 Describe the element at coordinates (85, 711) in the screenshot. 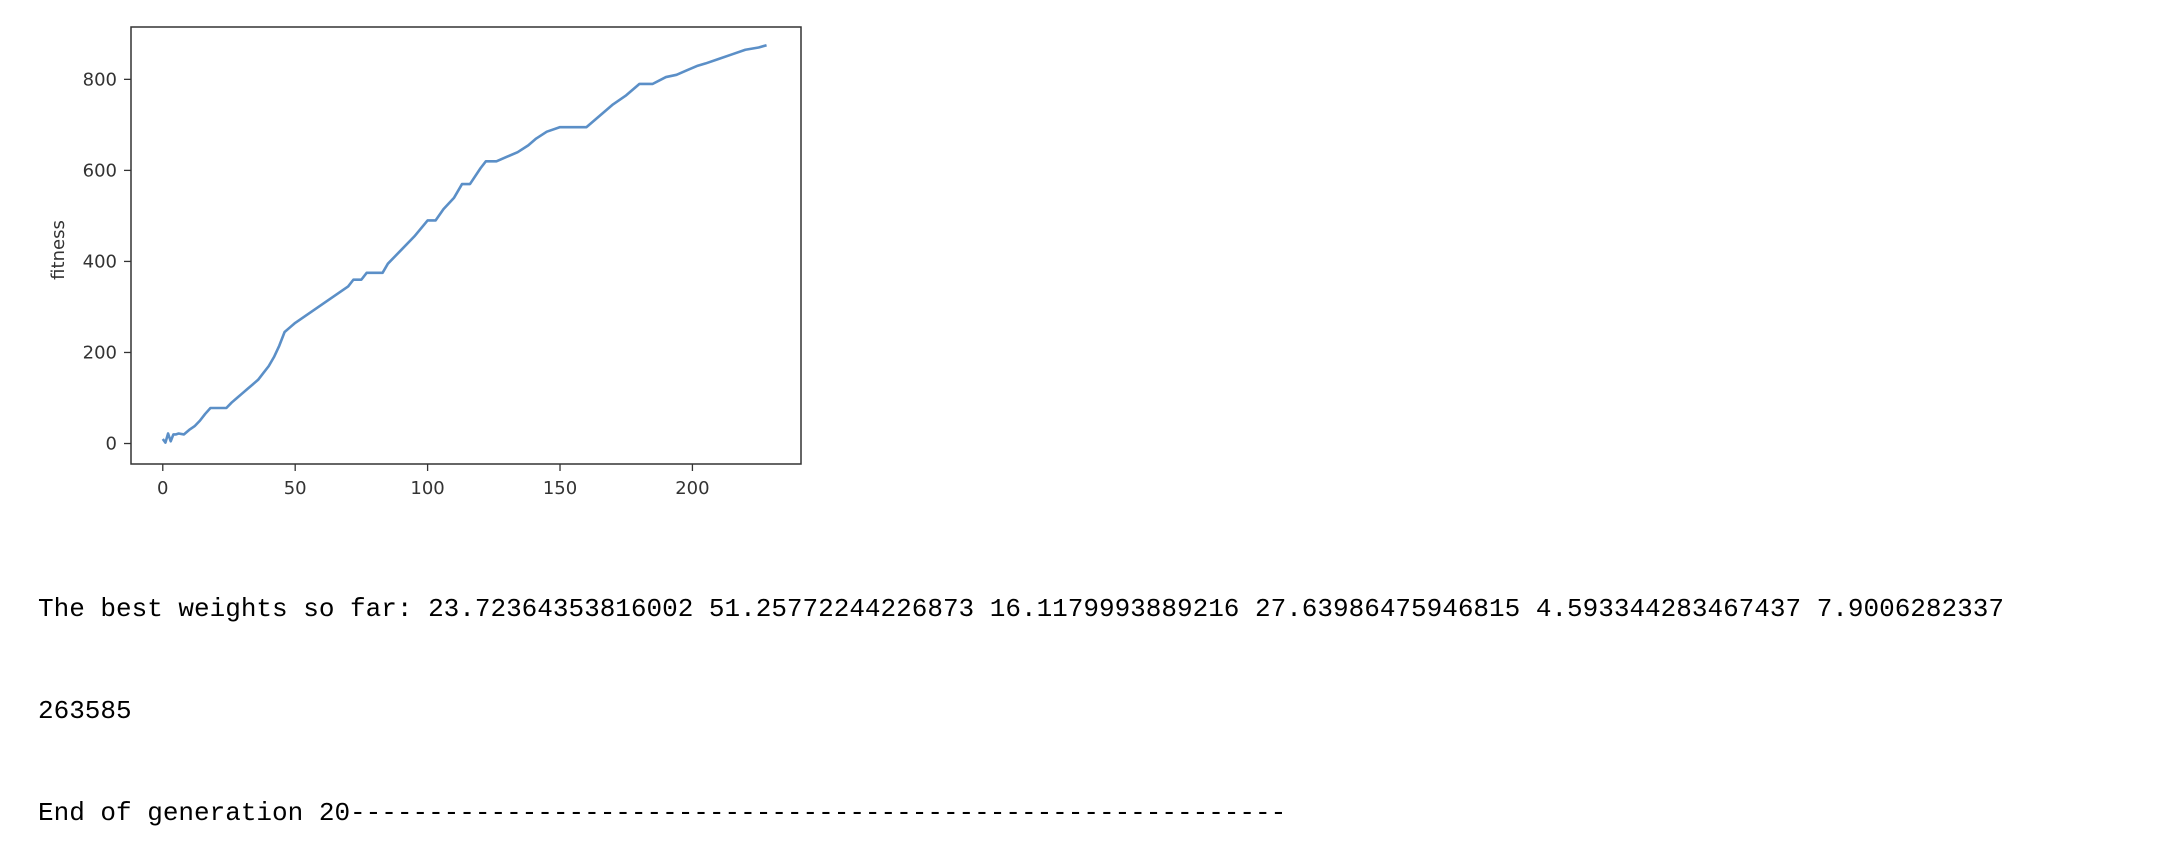

I see `output-line-continuation: 263585` at that location.